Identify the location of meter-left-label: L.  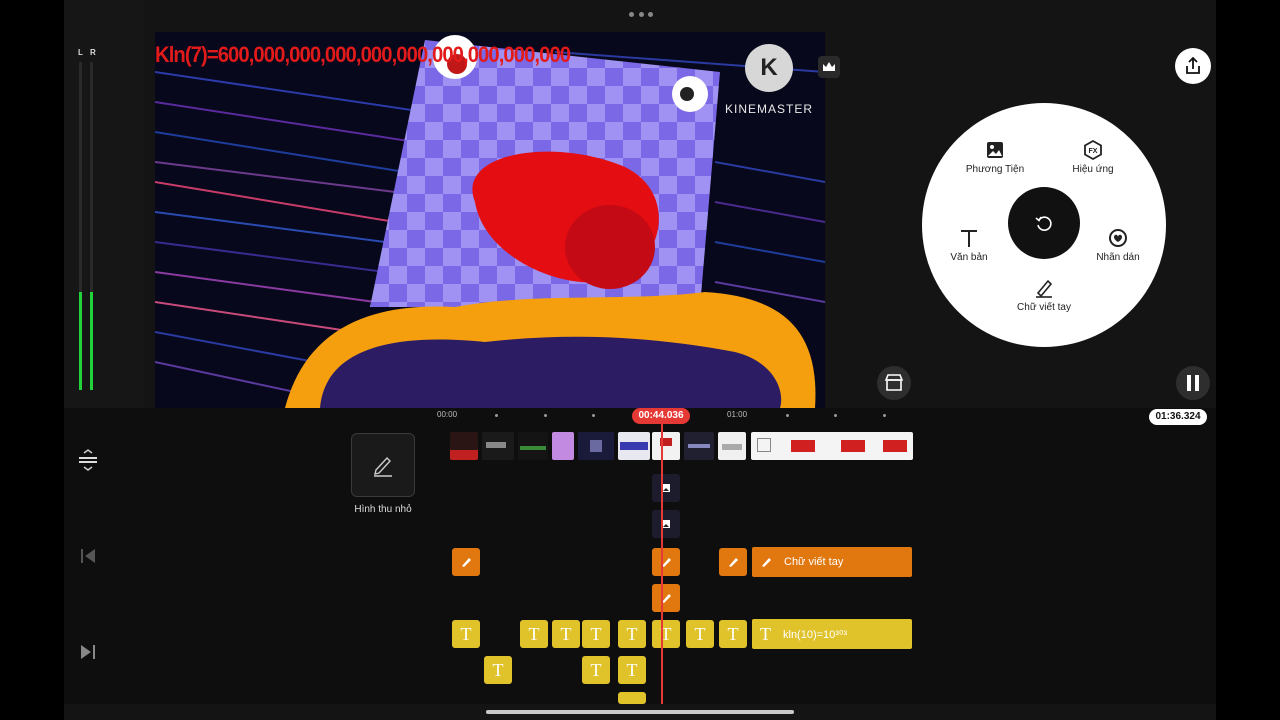
(80, 52).